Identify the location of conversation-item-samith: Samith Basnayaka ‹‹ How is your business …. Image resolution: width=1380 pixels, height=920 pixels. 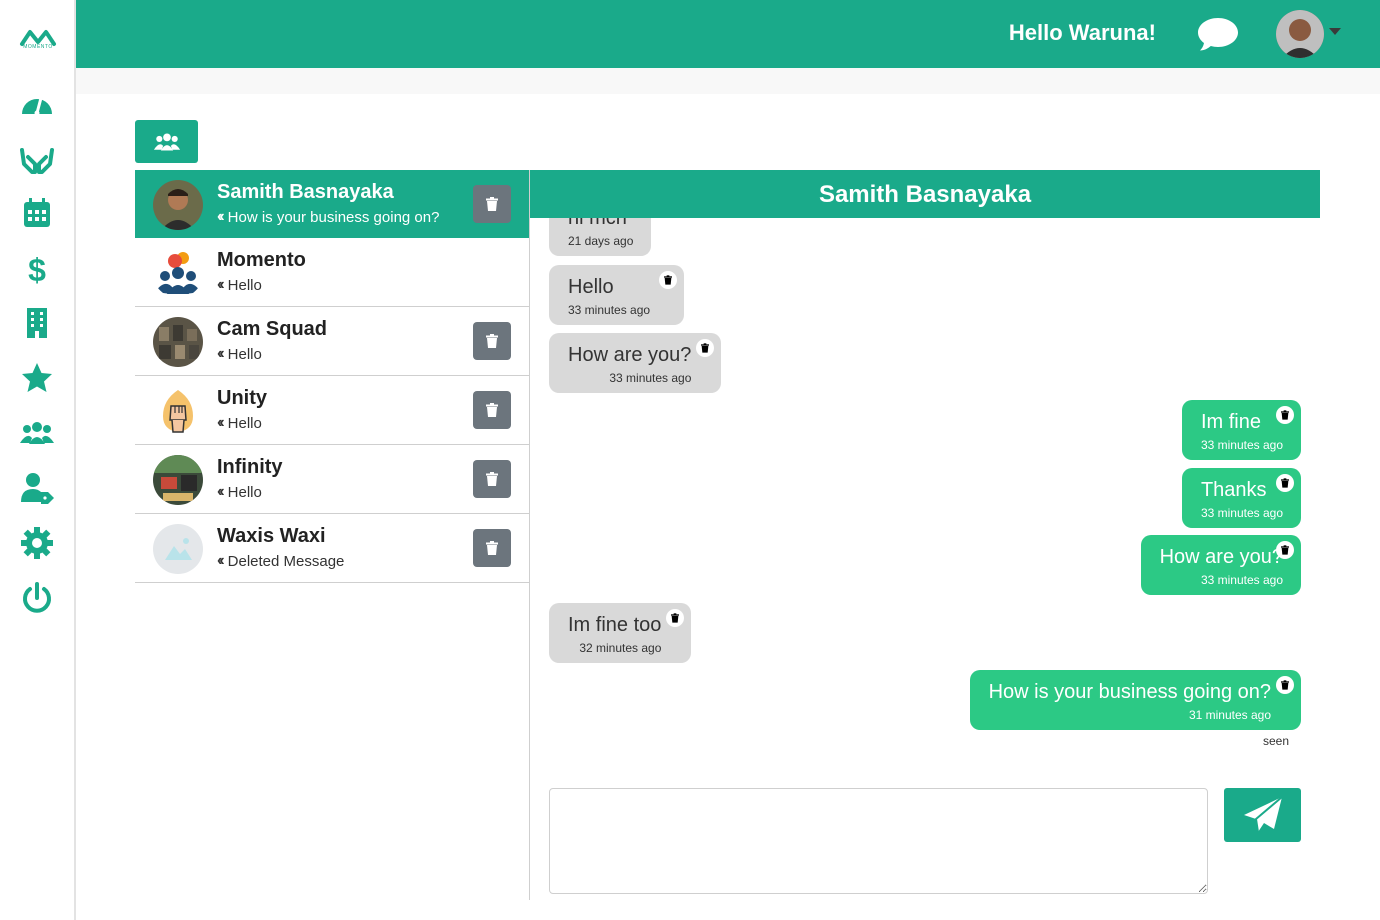
(332, 204).